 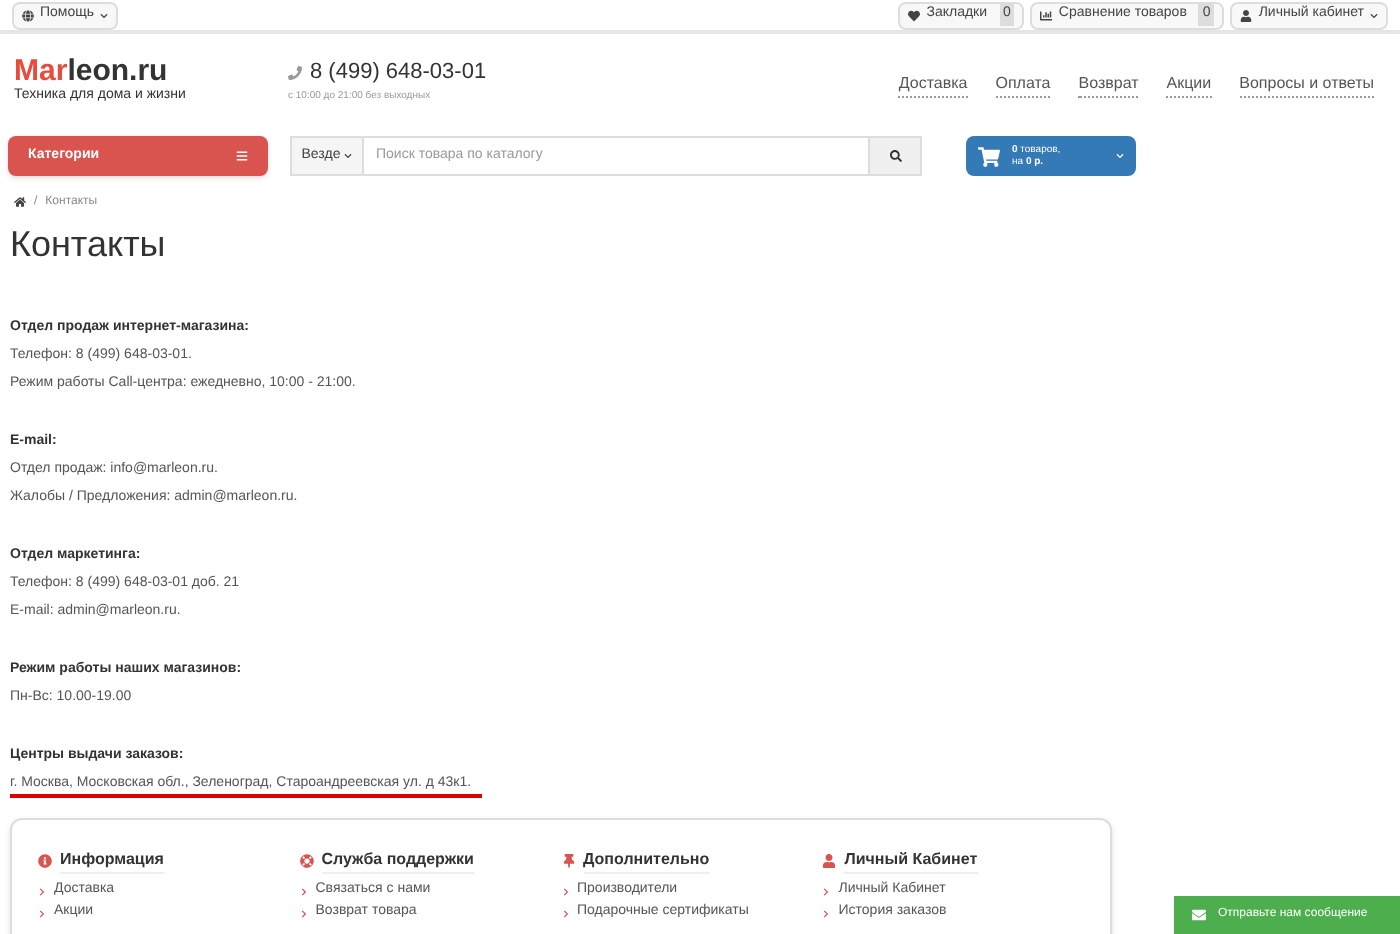 What do you see at coordinates (28, 15) in the screenshot?
I see `globe-icon` at bounding box center [28, 15].